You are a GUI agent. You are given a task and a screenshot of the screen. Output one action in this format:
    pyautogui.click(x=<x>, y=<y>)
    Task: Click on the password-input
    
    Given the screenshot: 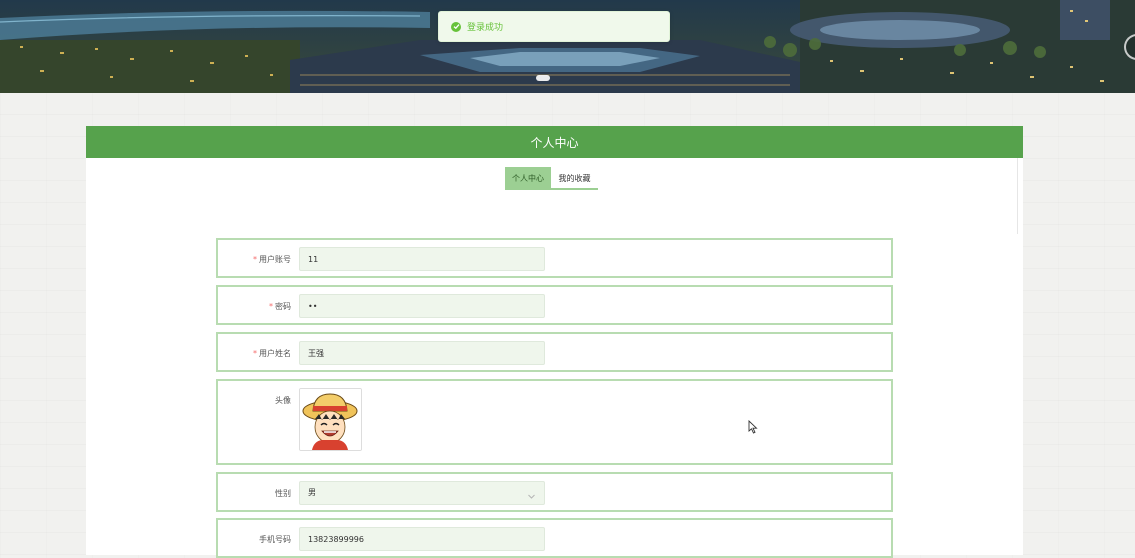 What is the action you would take?
    pyautogui.click(x=422, y=306)
    